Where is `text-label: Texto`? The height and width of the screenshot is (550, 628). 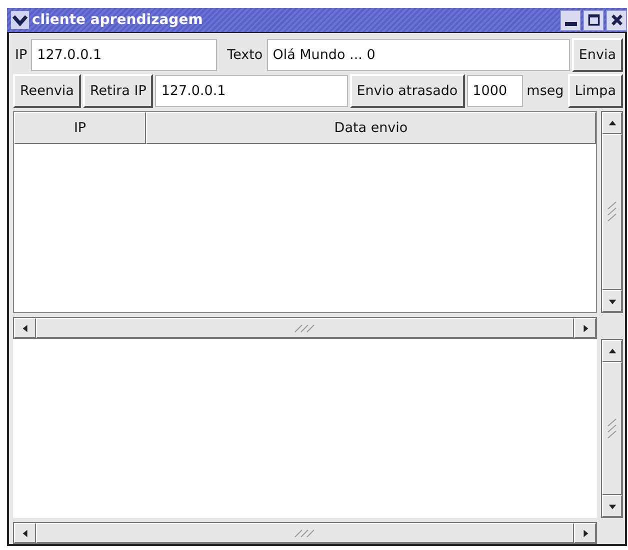
text-label: Texto is located at coordinates (245, 55).